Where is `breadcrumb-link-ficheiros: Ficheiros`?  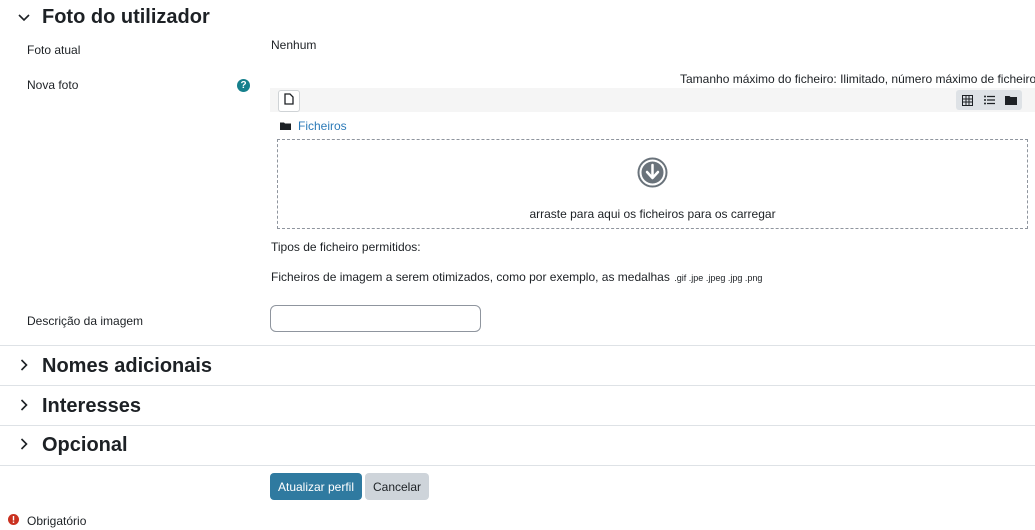 breadcrumb-link-ficheiros: Ficheiros is located at coordinates (322, 126).